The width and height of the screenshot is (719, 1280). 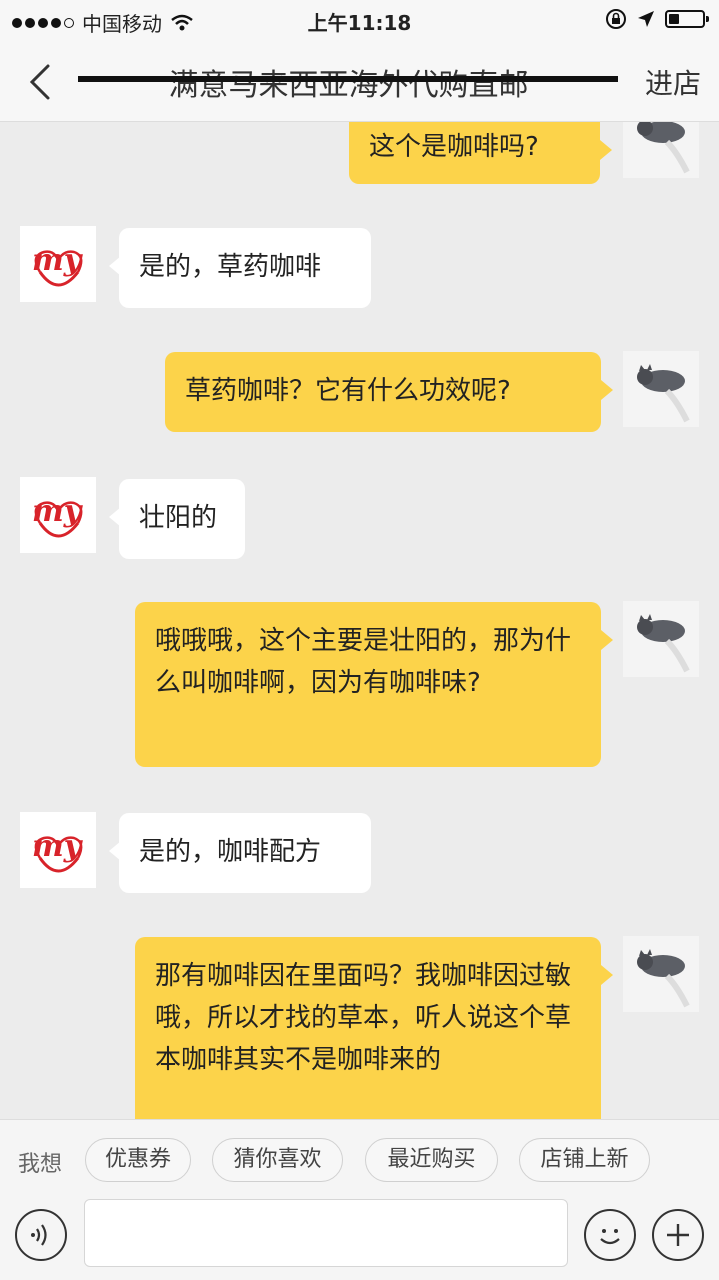 I want to click on message-bubble-outgoing: 这个是咖啡吗?, so click(x=480, y=153).